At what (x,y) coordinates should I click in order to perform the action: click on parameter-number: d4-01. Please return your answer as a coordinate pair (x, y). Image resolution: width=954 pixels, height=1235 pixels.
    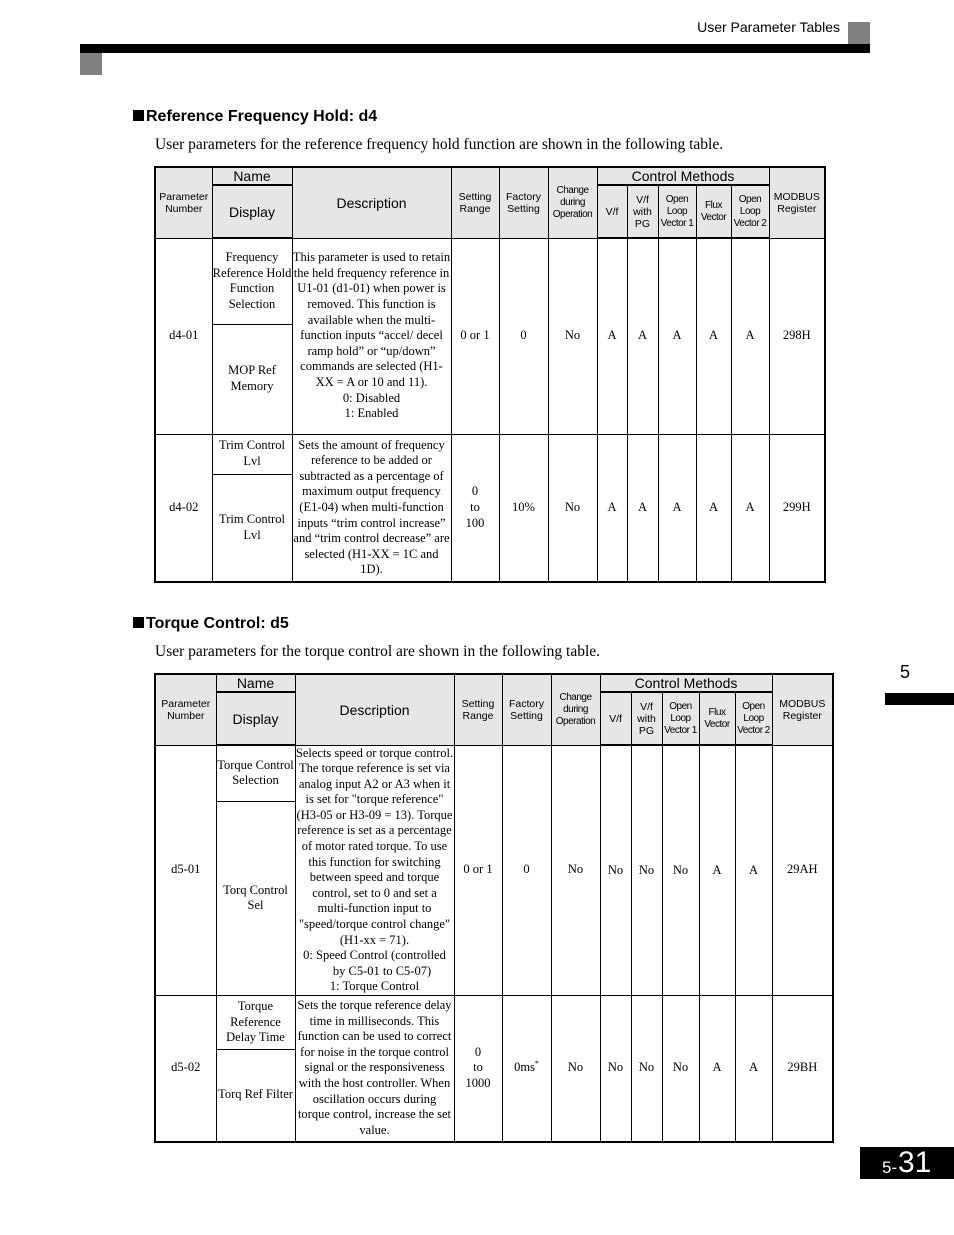
    Looking at the image, I should click on (183, 336).